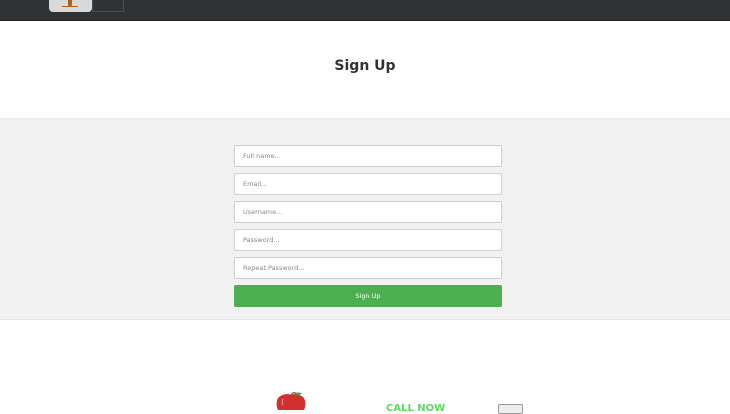  What do you see at coordinates (368, 268) in the screenshot?
I see `repeat-password-input` at bounding box center [368, 268].